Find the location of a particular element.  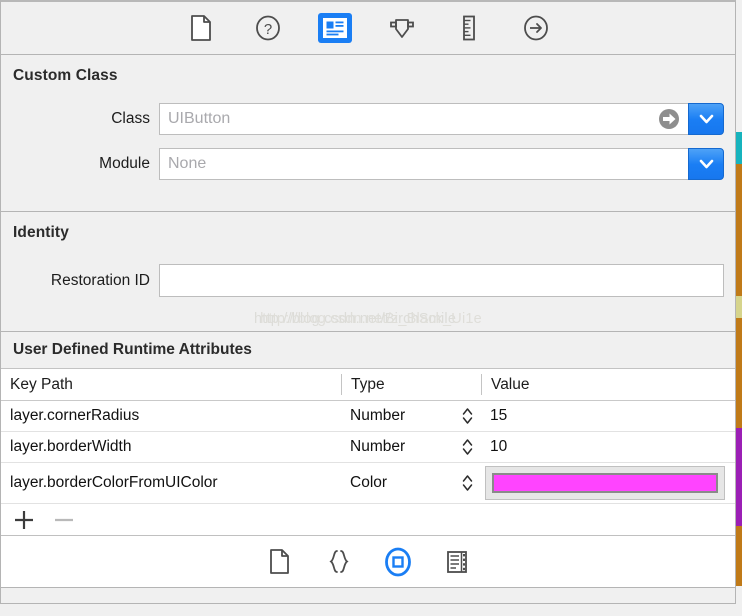

module-row: Module None is located at coordinates (368, 164).